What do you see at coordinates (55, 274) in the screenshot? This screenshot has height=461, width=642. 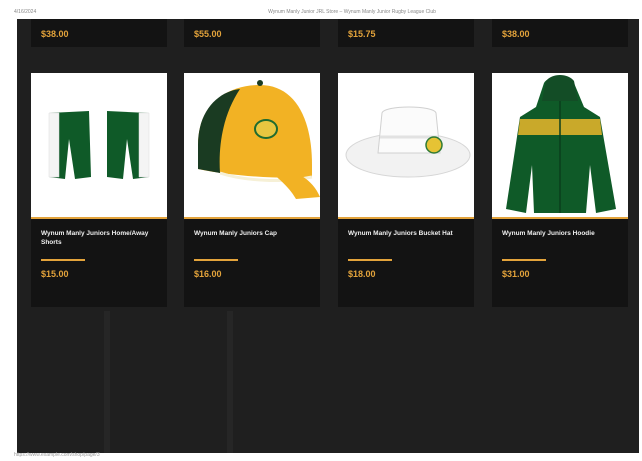 I see `product-price: $15.00` at bounding box center [55, 274].